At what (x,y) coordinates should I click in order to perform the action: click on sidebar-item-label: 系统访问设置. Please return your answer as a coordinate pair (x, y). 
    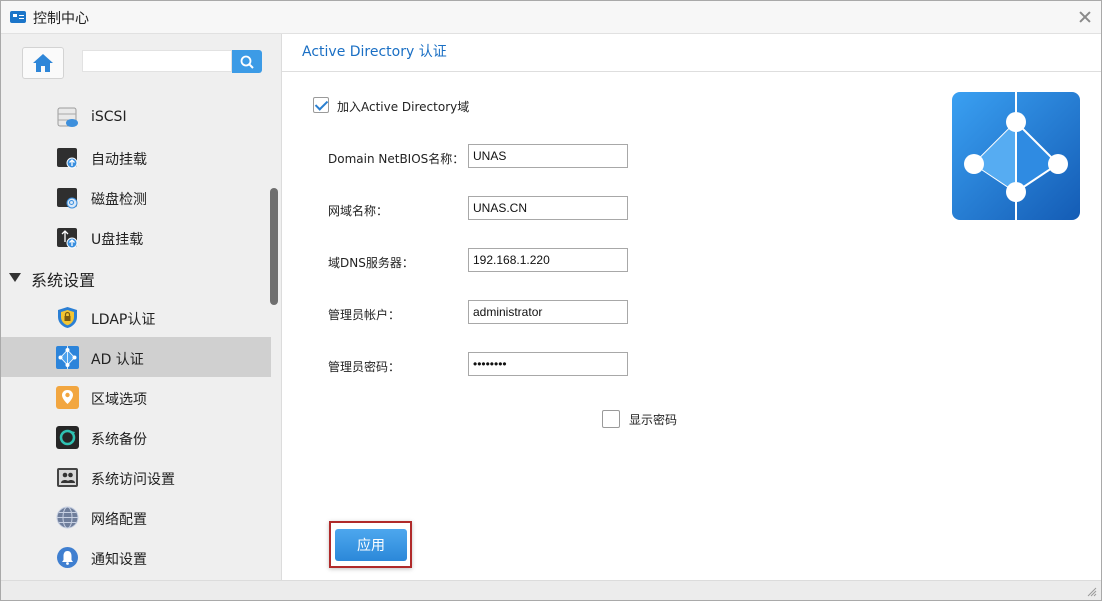
    Looking at the image, I should click on (133, 480).